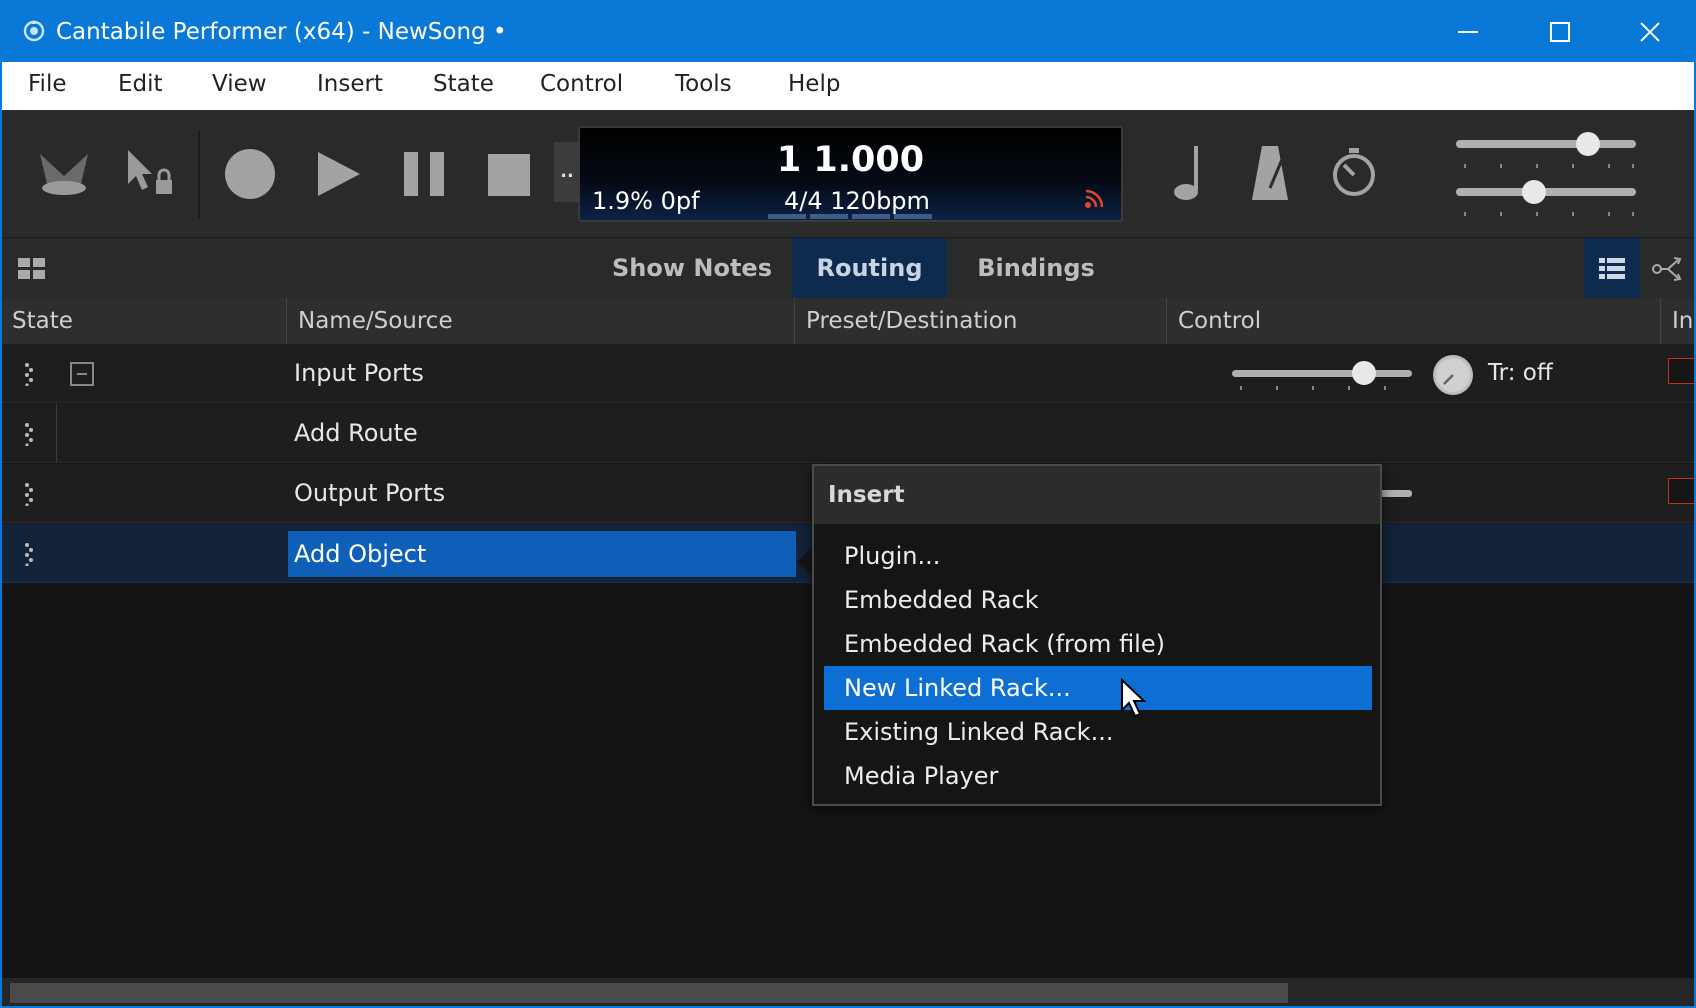 The width and height of the screenshot is (1696, 1008). I want to click on horizontal-scrollbar, so click(848, 992).